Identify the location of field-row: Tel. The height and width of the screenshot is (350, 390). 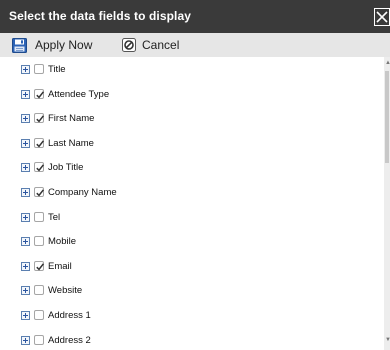
(185, 219).